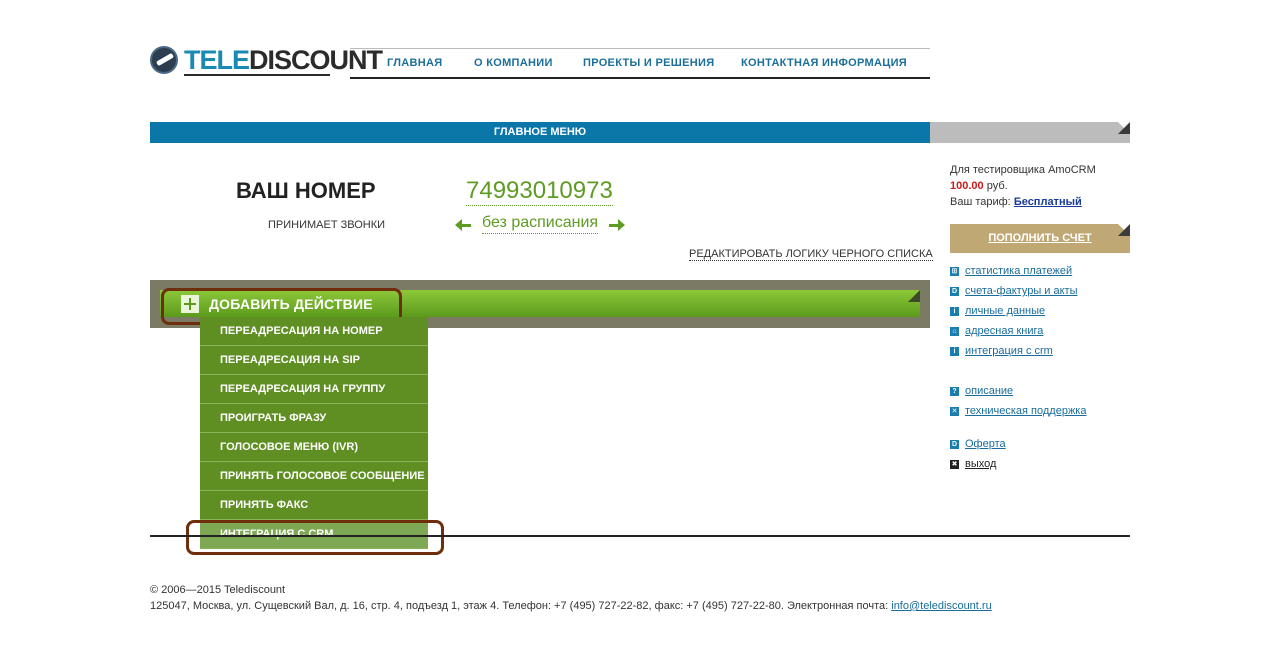 The image size is (1280, 656). What do you see at coordinates (314, 389) in the screenshot?
I see `action-forward-group: ПЕРЕАДРЕСАЦИЯ НА ГРУППУ` at bounding box center [314, 389].